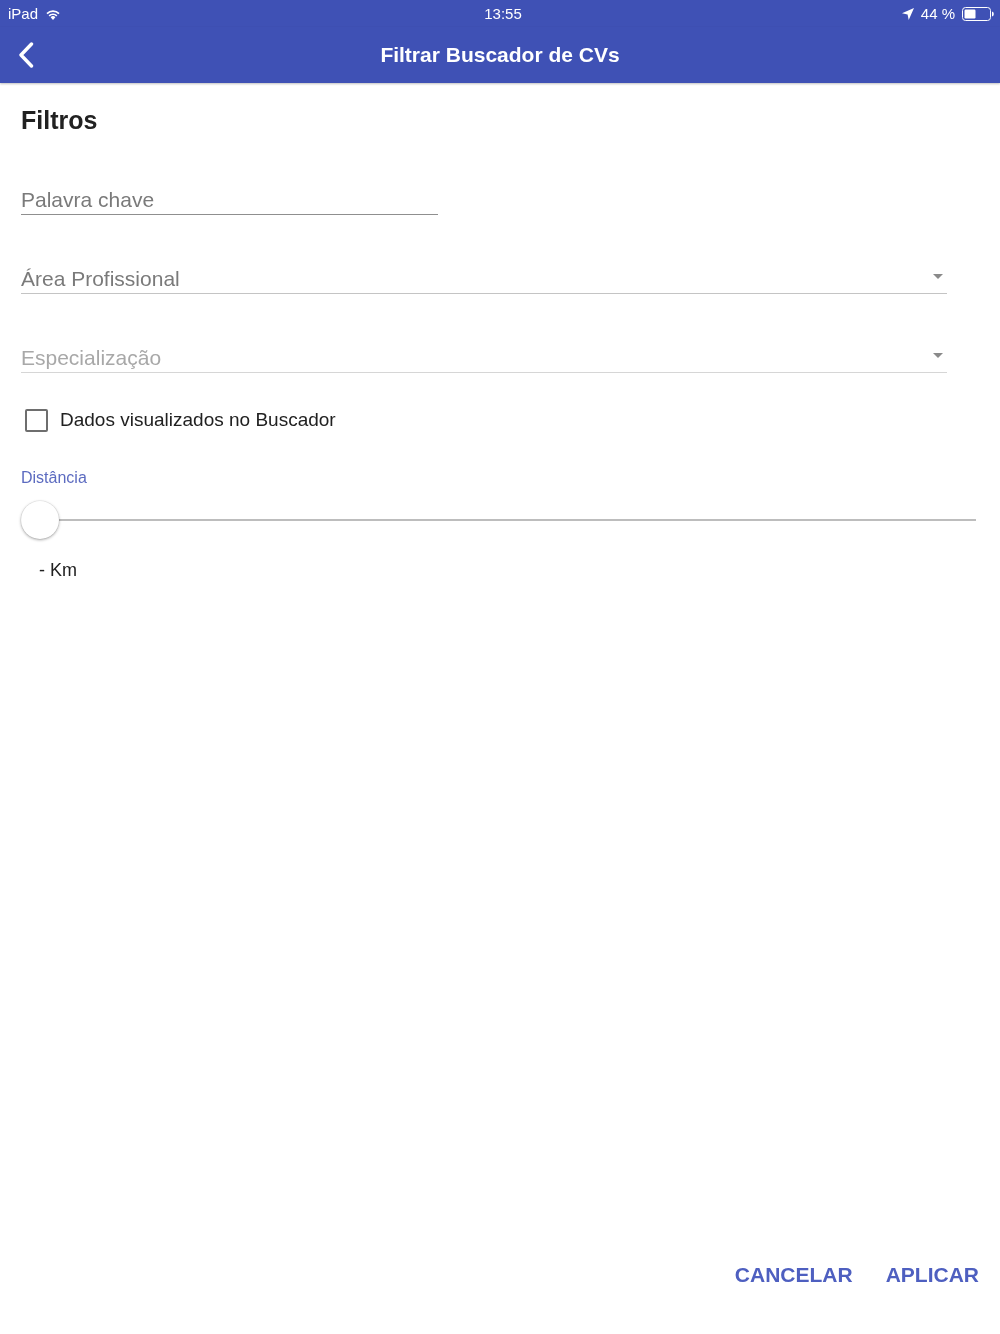 This screenshot has height=1334, width=1000. I want to click on status-time: 13:55, so click(503, 13).